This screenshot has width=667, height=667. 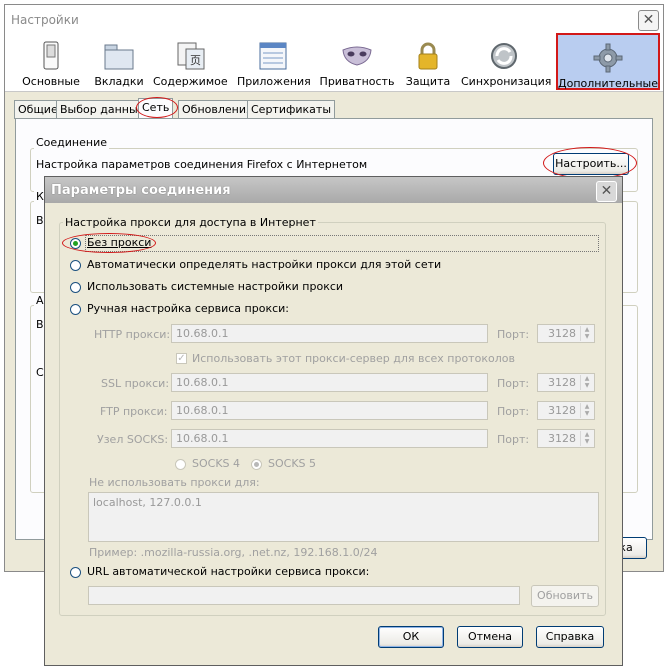 I want to click on svg-text: 页, so click(x=195, y=60).